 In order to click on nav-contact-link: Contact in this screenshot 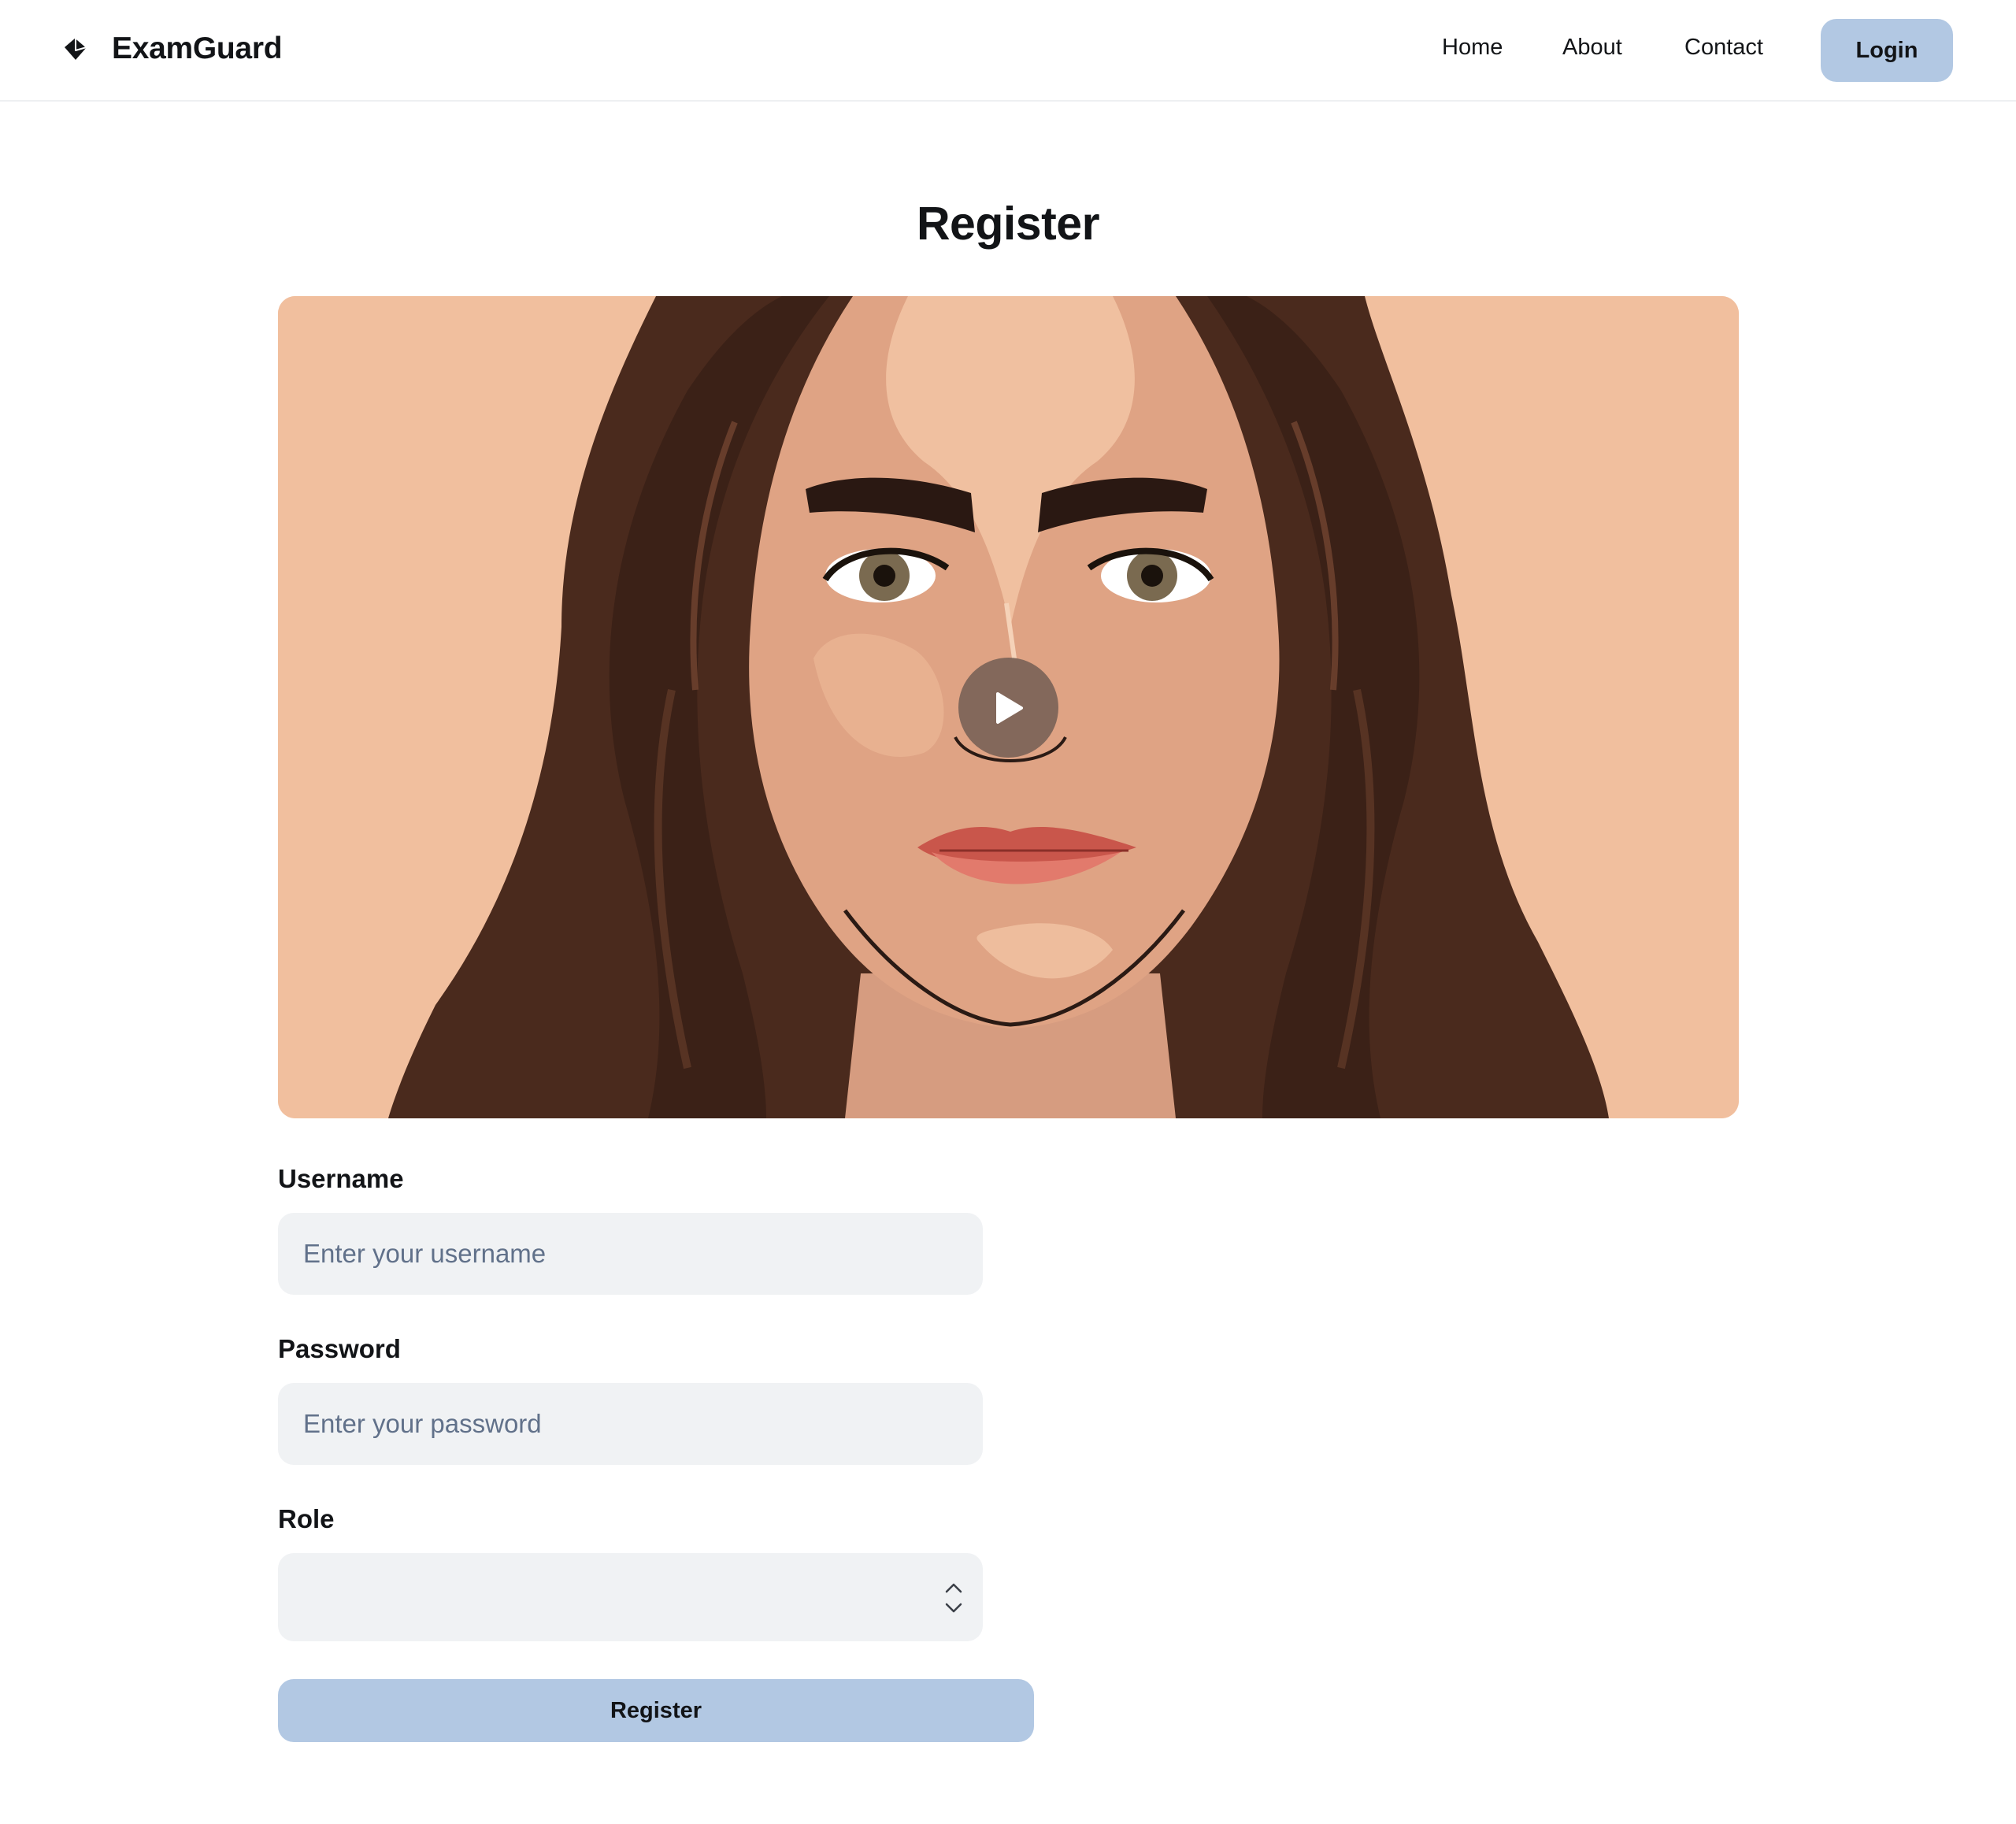, I will do `click(1723, 48)`.